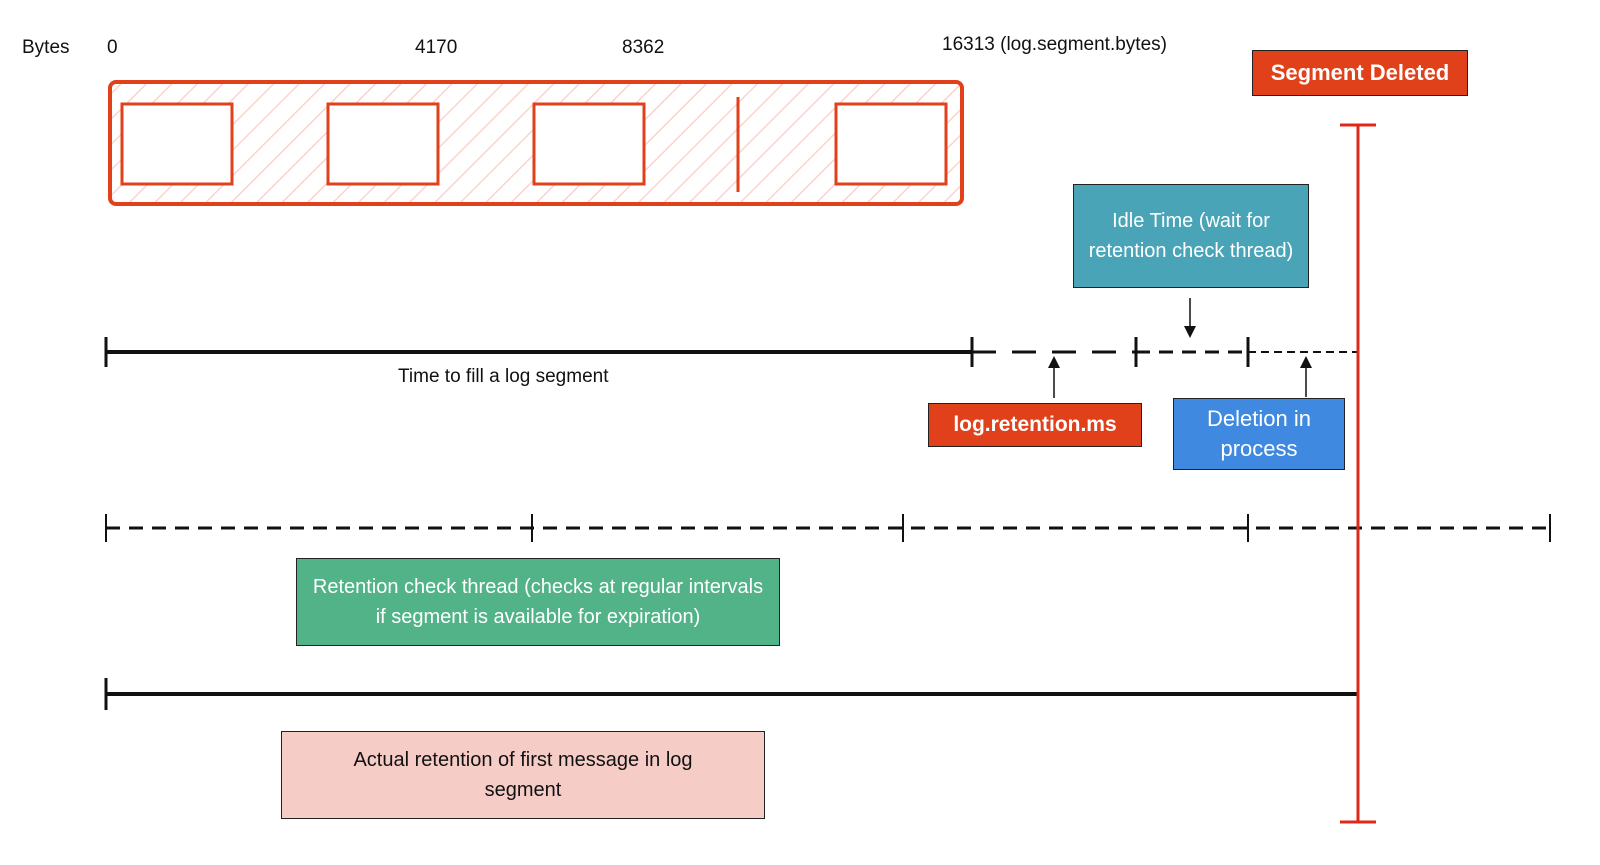  What do you see at coordinates (46, 47) in the screenshot?
I see `bytes-axis-label: Bytes` at bounding box center [46, 47].